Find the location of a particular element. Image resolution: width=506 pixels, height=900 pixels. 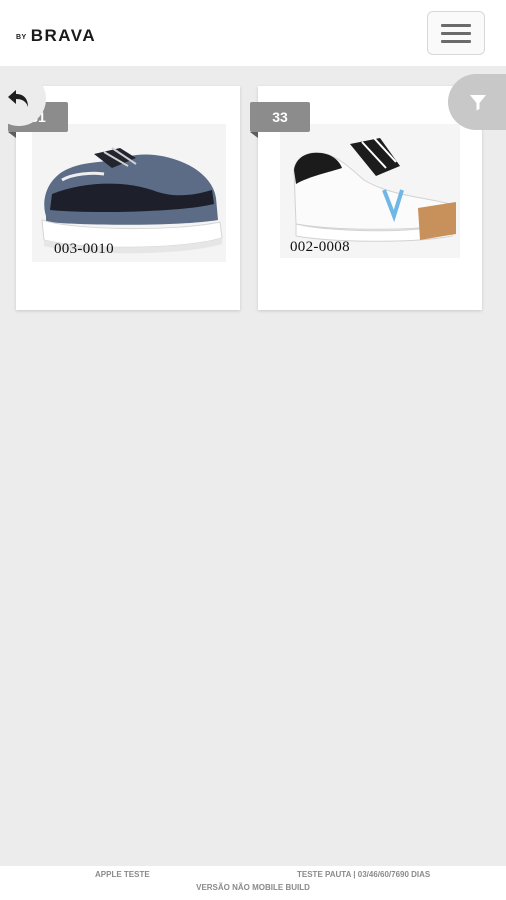

product-code: 003-0010 is located at coordinates (84, 249).